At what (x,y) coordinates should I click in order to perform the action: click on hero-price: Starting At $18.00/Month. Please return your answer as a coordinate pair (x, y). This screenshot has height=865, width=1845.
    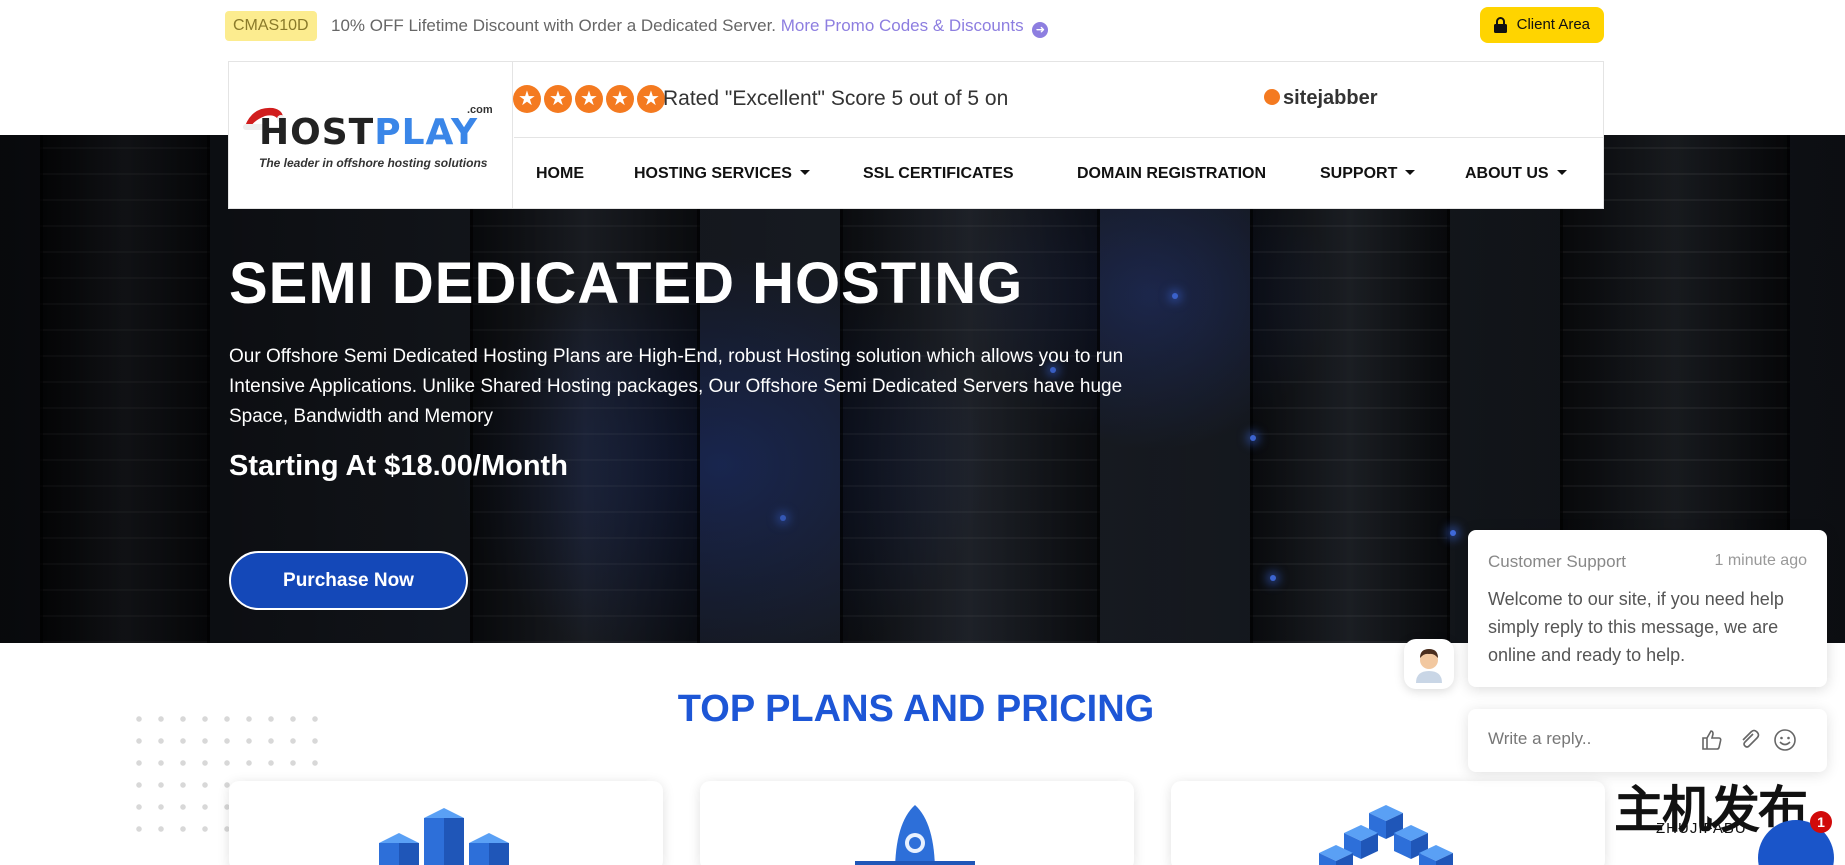
    Looking at the image, I should click on (398, 466).